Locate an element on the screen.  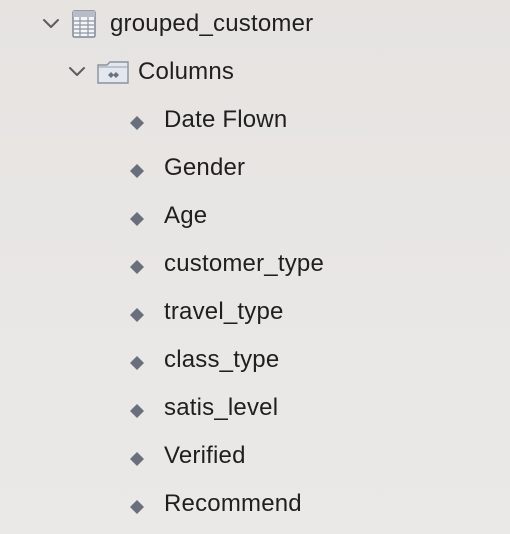
folder-row-columns: Columns is located at coordinates (150, 72).